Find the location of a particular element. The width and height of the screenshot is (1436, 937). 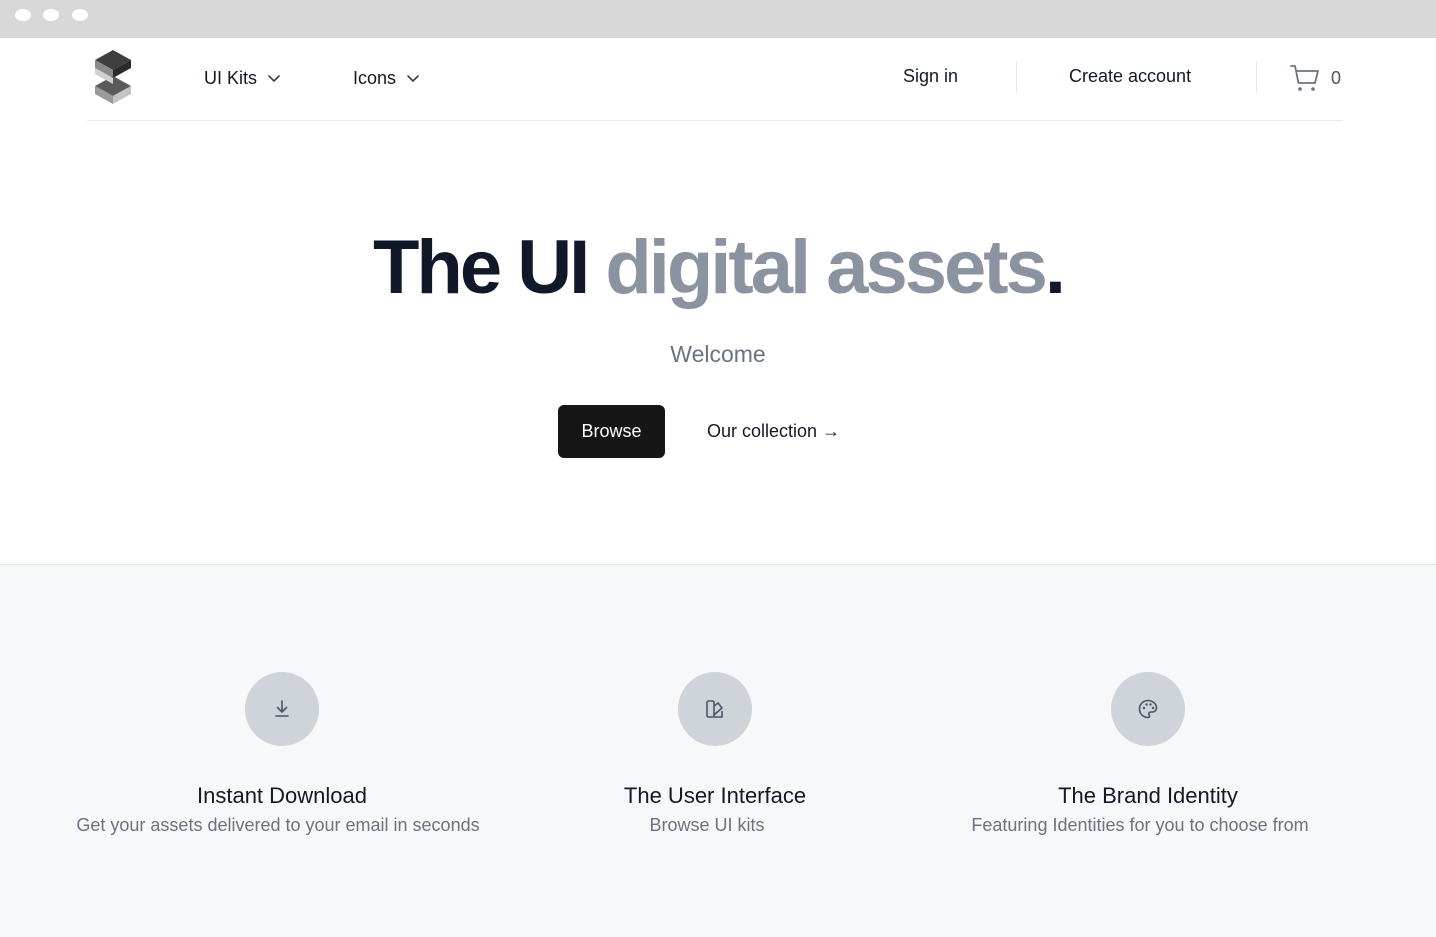

hero-title-gray: digital assets is located at coordinates (826, 267).